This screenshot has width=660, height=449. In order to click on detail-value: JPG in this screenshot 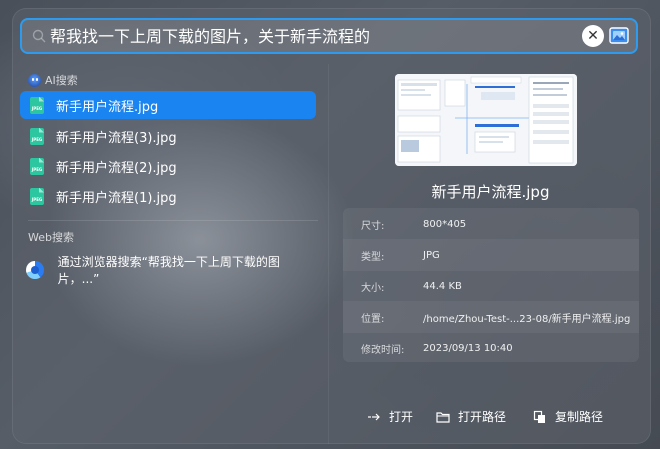, I will do `click(431, 255)`.